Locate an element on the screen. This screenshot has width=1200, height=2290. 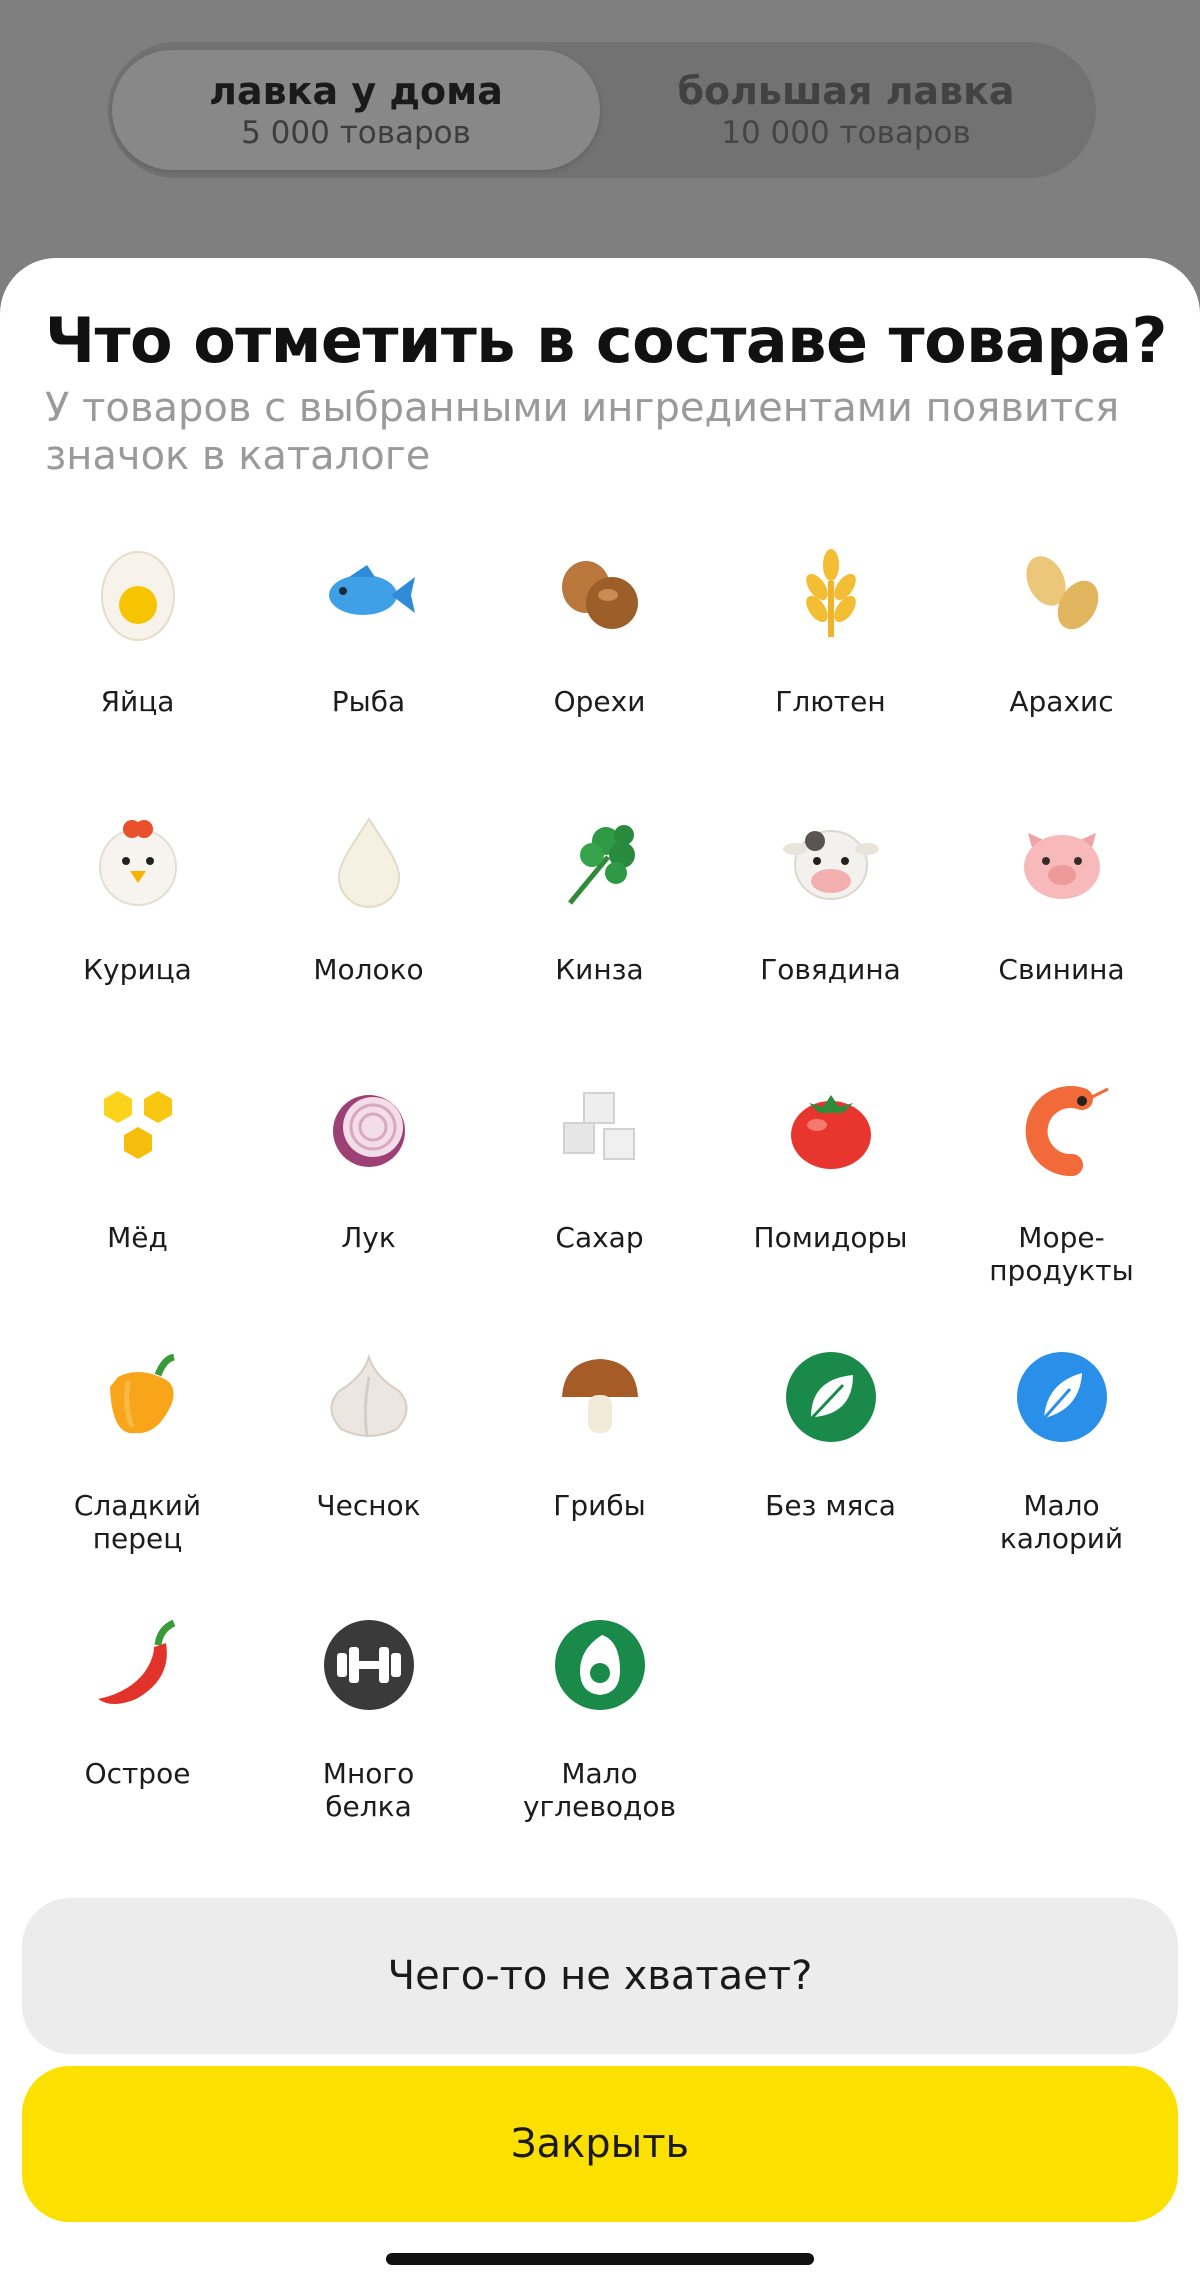
tab-bolshaya-lavka: большая лавка 10 000 товаров is located at coordinates (846, 110).